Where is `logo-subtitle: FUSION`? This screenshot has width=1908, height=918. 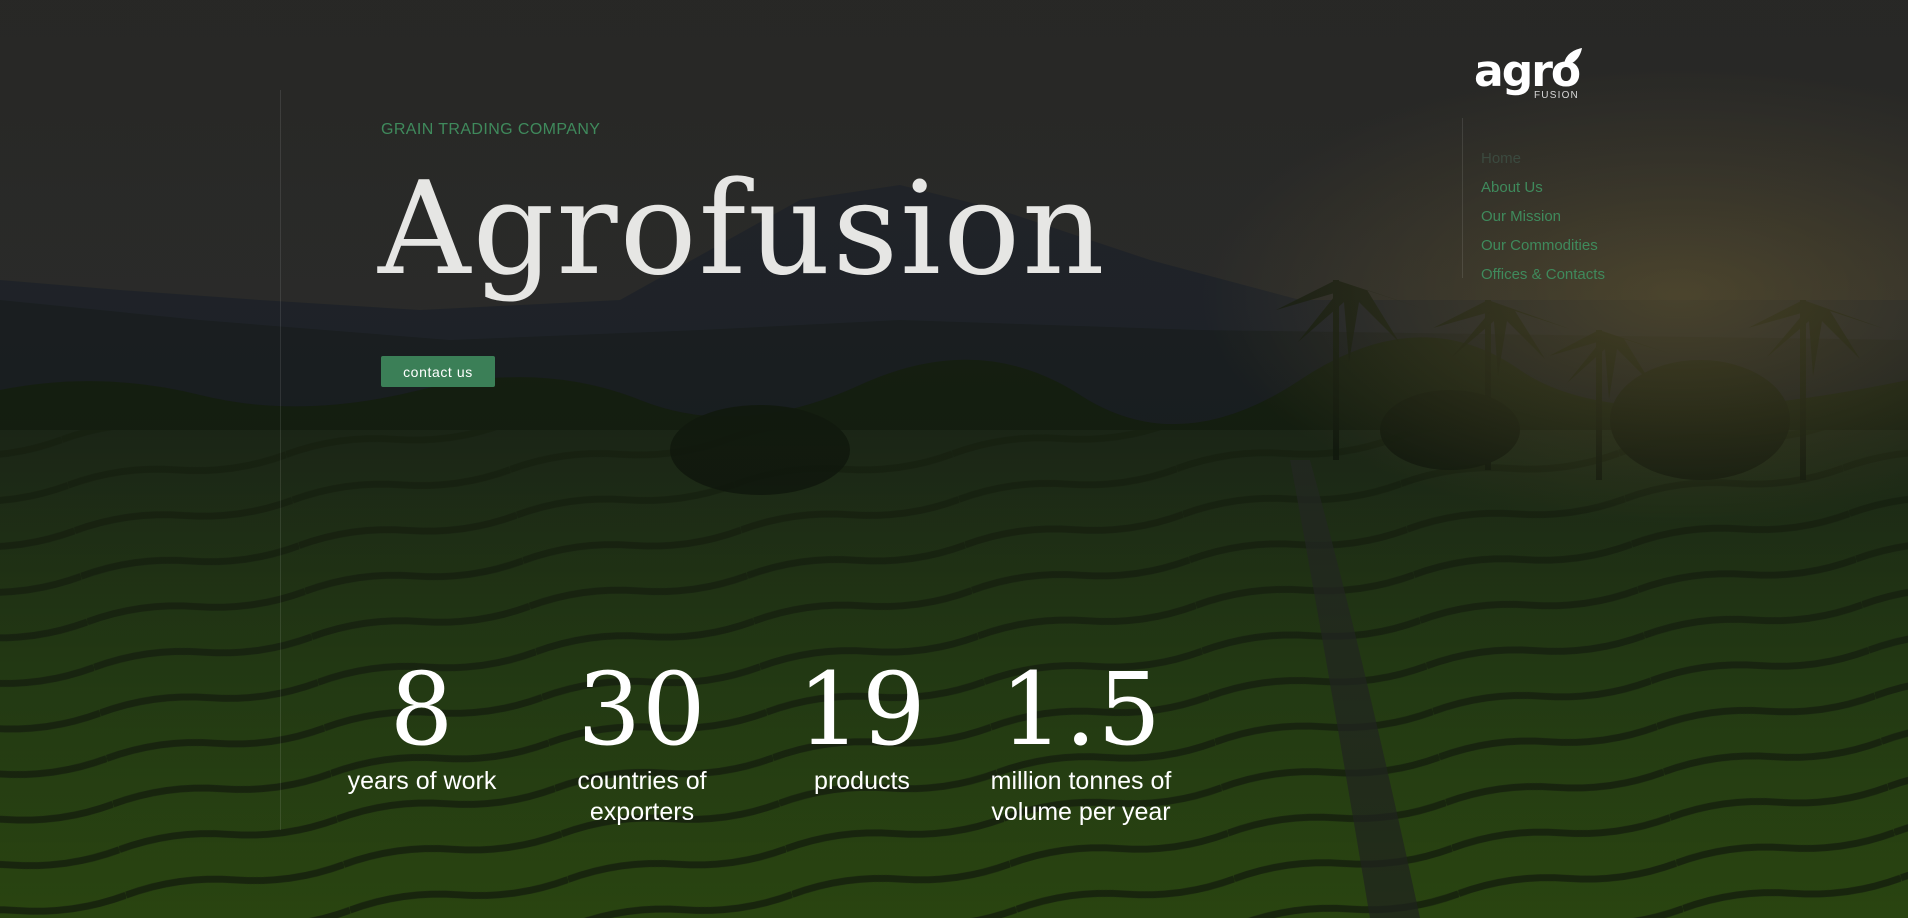
logo-subtitle: FUSION is located at coordinates (1556, 95).